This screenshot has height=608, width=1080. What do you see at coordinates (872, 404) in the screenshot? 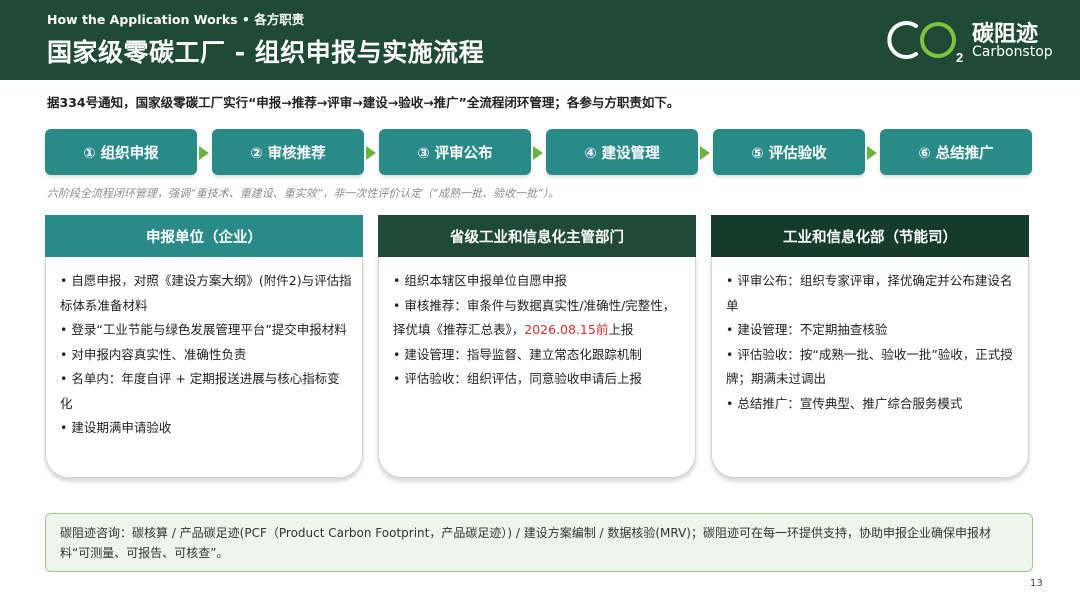
I see `list-item: 总结推广：宣传典型、推广综合服务模式` at bounding box center [872, 404].